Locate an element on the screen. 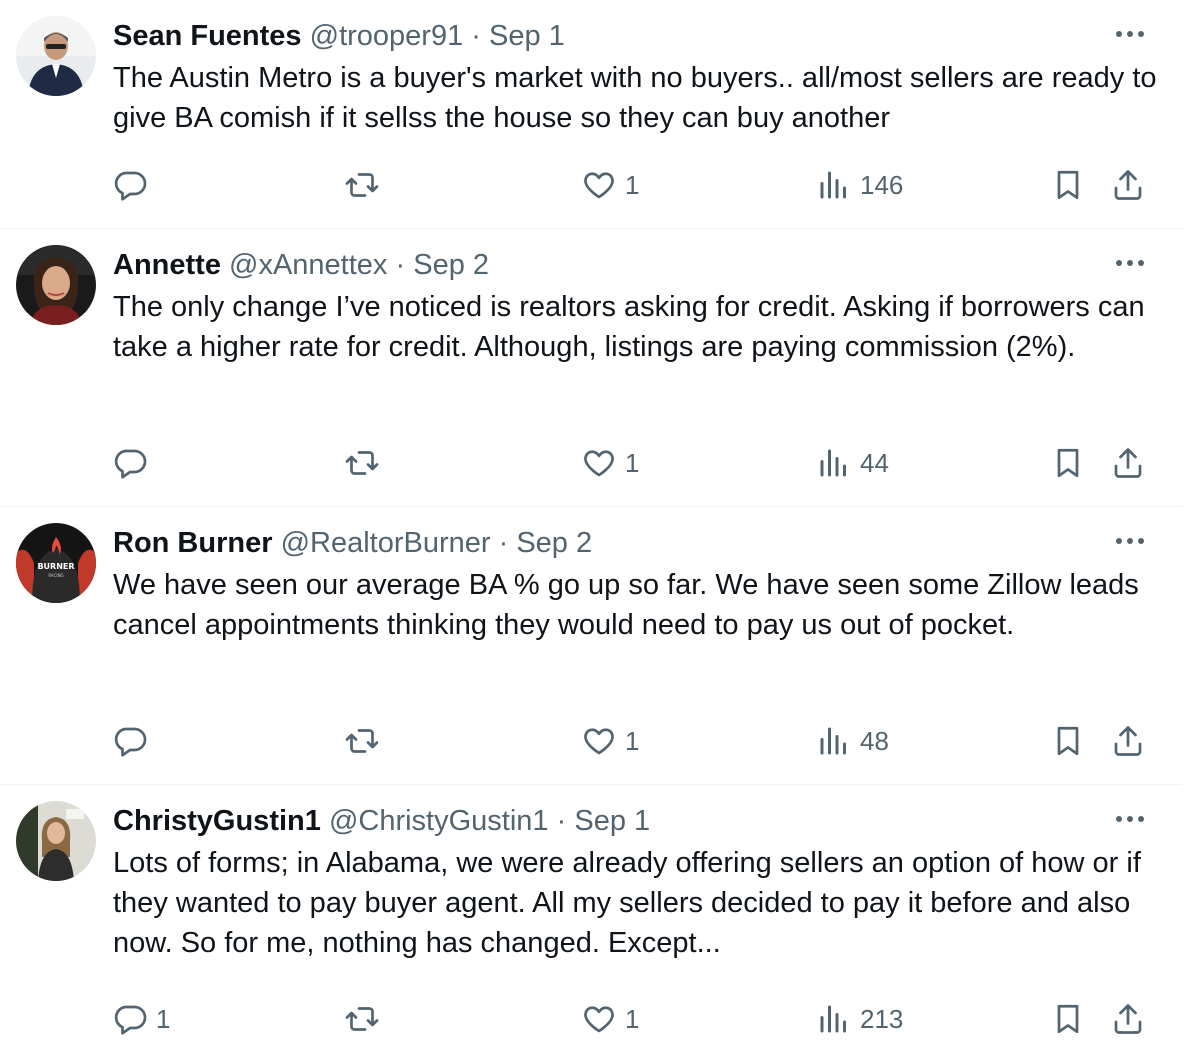  tweet-actions: 1 48 is located at coordinates (591, 741).